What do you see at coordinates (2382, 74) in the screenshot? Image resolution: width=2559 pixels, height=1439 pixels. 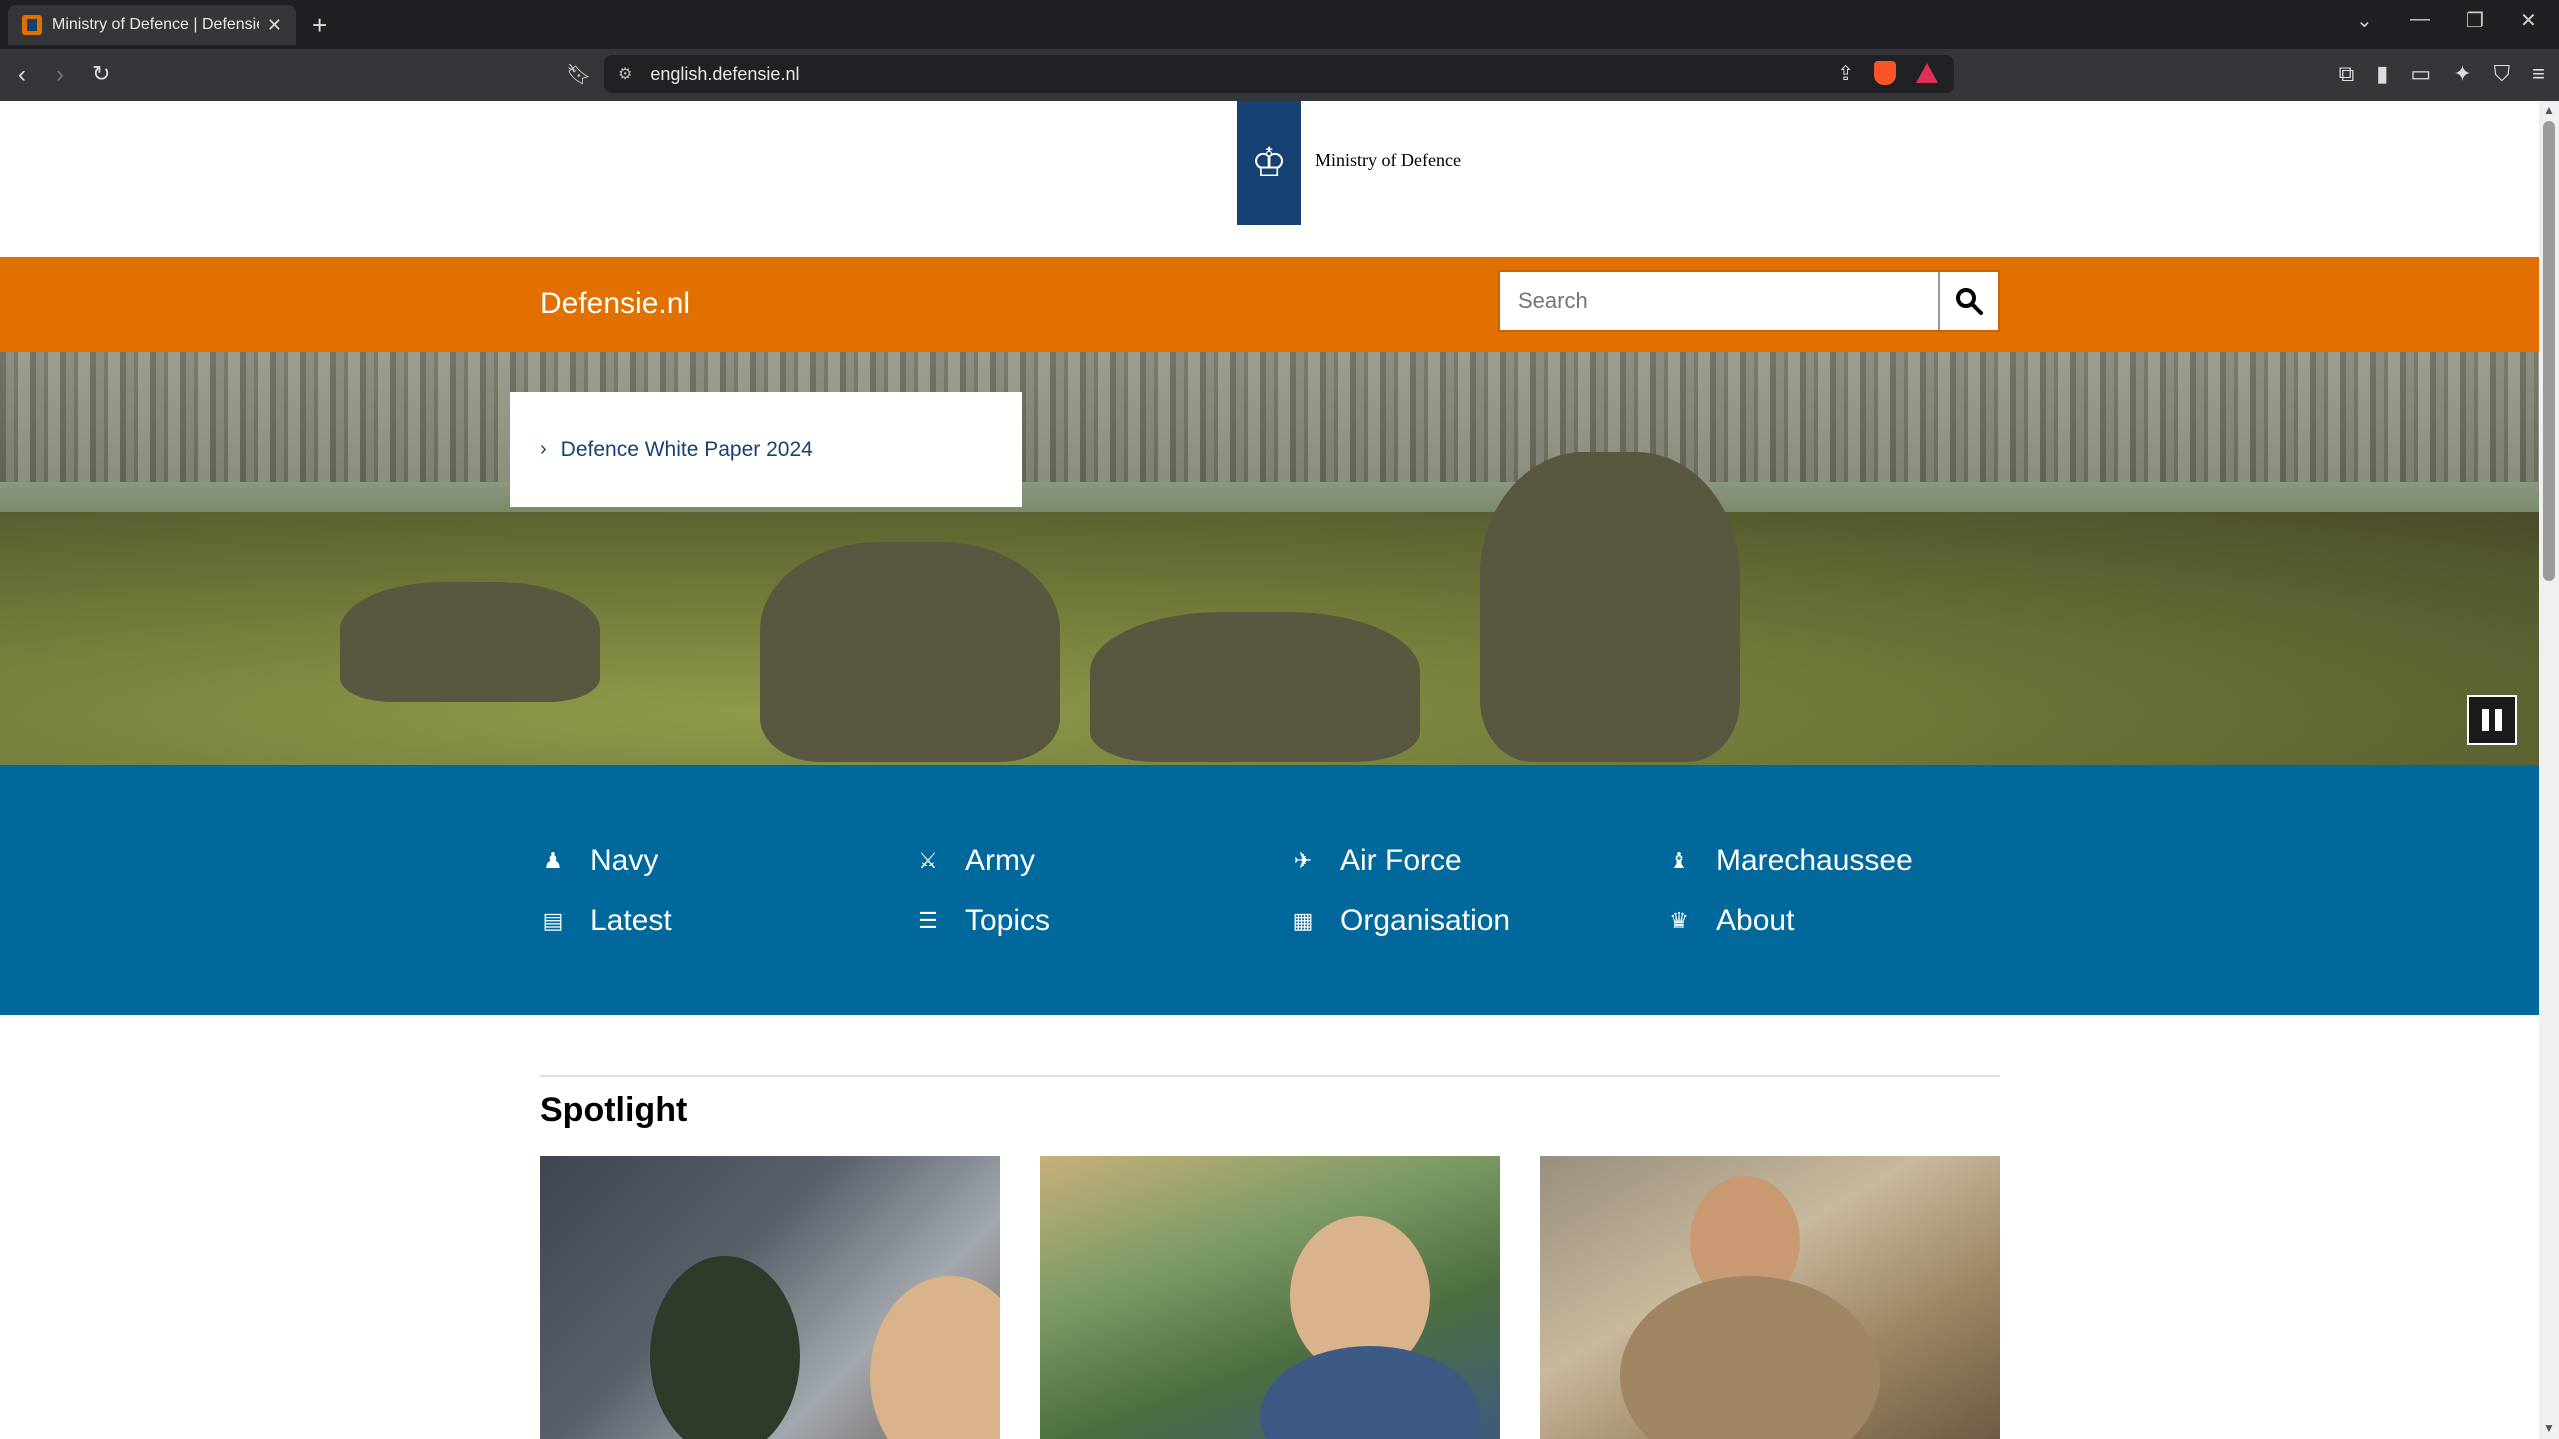 I see `sidebar-icon: ▮` at bounding box center [2382, 74].